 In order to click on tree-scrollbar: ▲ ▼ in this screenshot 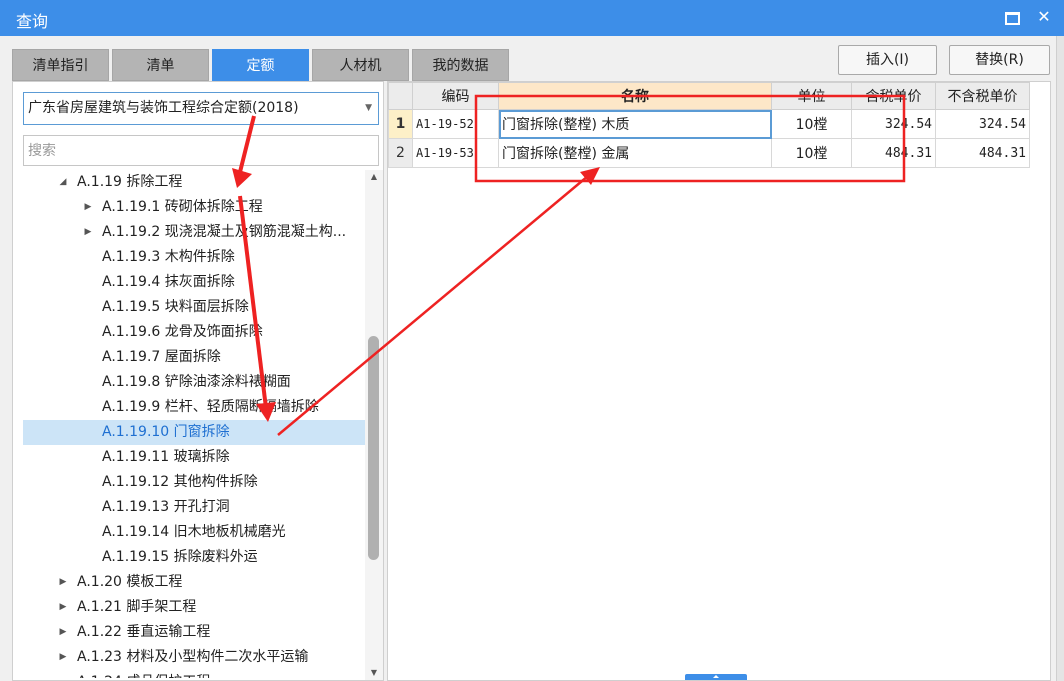, I will do `click(374, 425)`.